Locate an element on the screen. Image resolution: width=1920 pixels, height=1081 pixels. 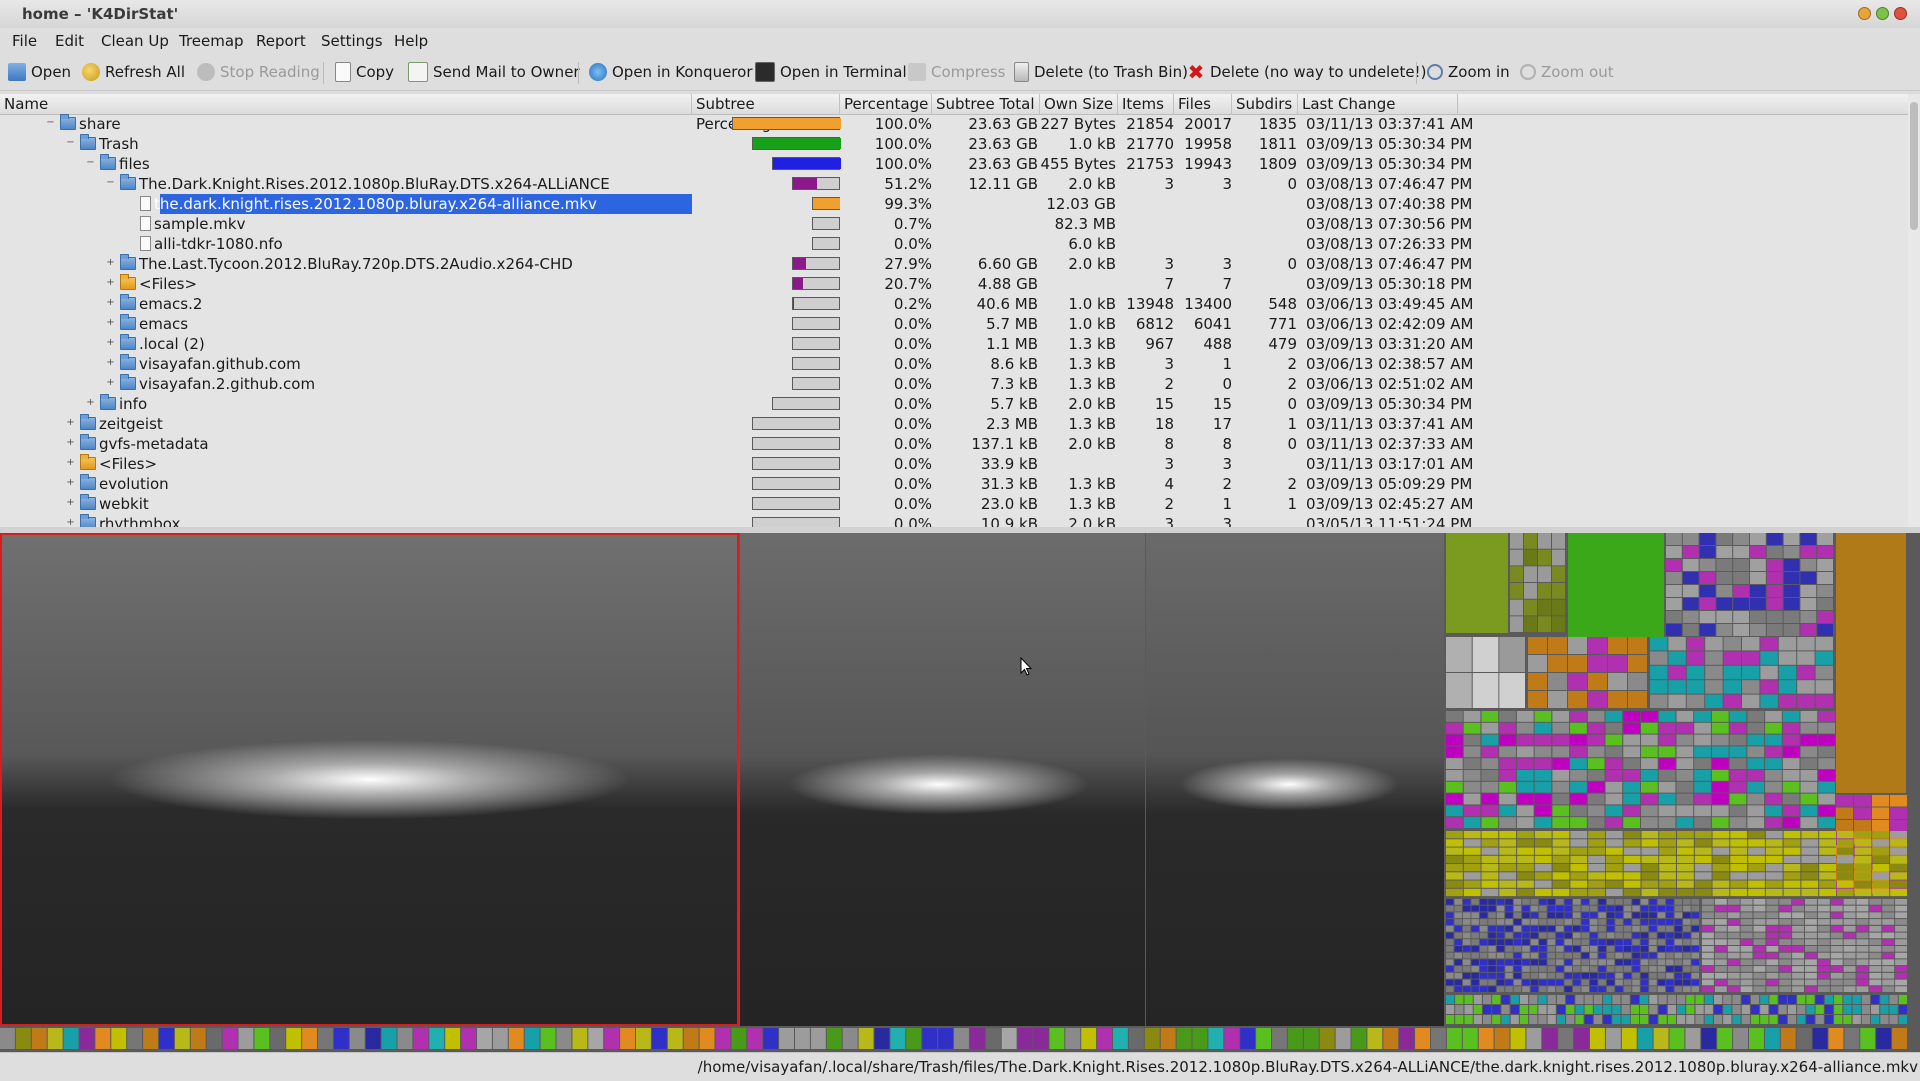
expand-icon: + is located at coordinates (90, 403).